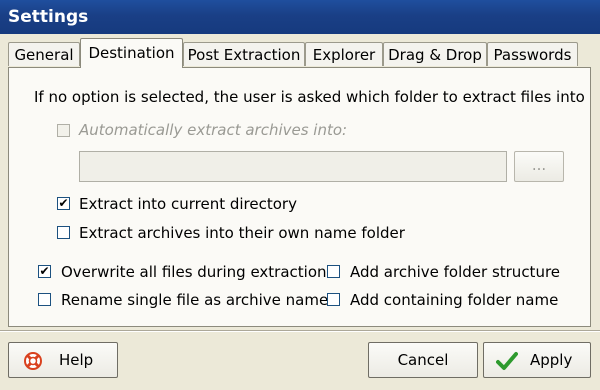 The width and height of the screenshot is (600, 390). Describe the element at coordinates (333, 271) in the screenshot. I see `archive-structure-checkbox` at that location.